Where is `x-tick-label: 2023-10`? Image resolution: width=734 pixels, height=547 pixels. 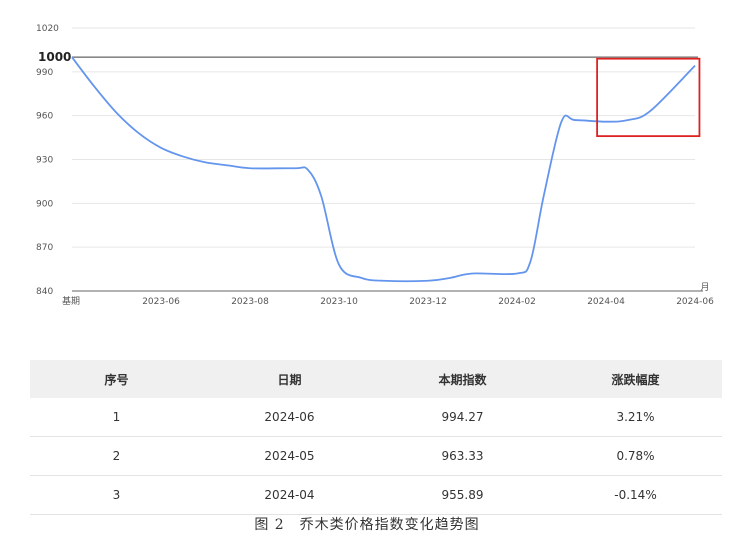 x-tick-label: 2023-10 is located at coordinates (339, 302).